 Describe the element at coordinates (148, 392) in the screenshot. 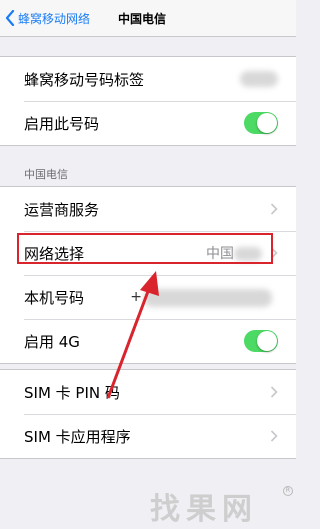

I see `sim-pin-row: SIM 卡 PIN 码` at that location.